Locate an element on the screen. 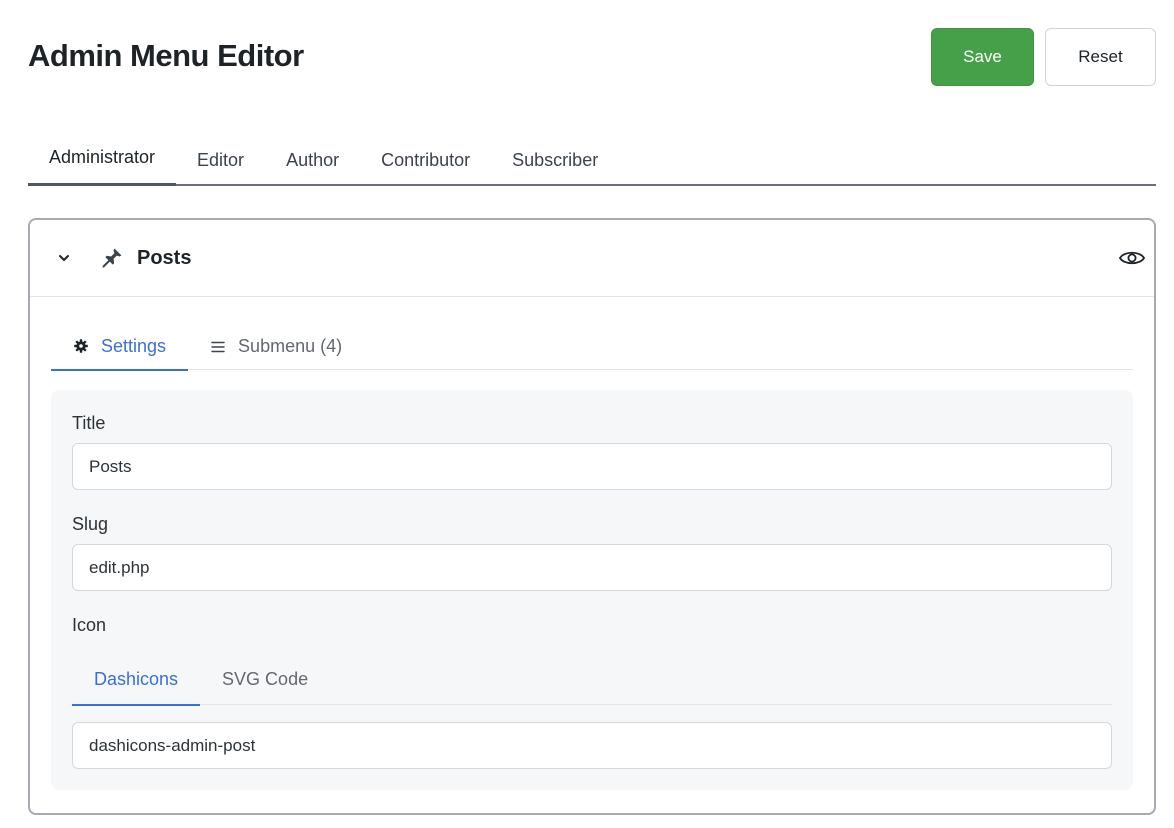  chevron-down-icon is located at coordinates (64, 258).